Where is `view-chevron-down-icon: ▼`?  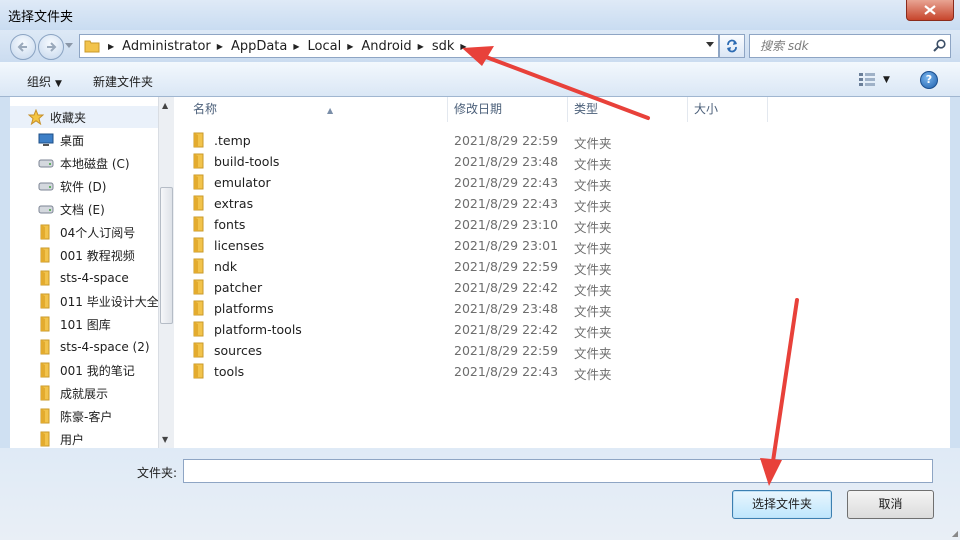
view-chevron-down-icon: ▼ is located at coordinates (886, 80).